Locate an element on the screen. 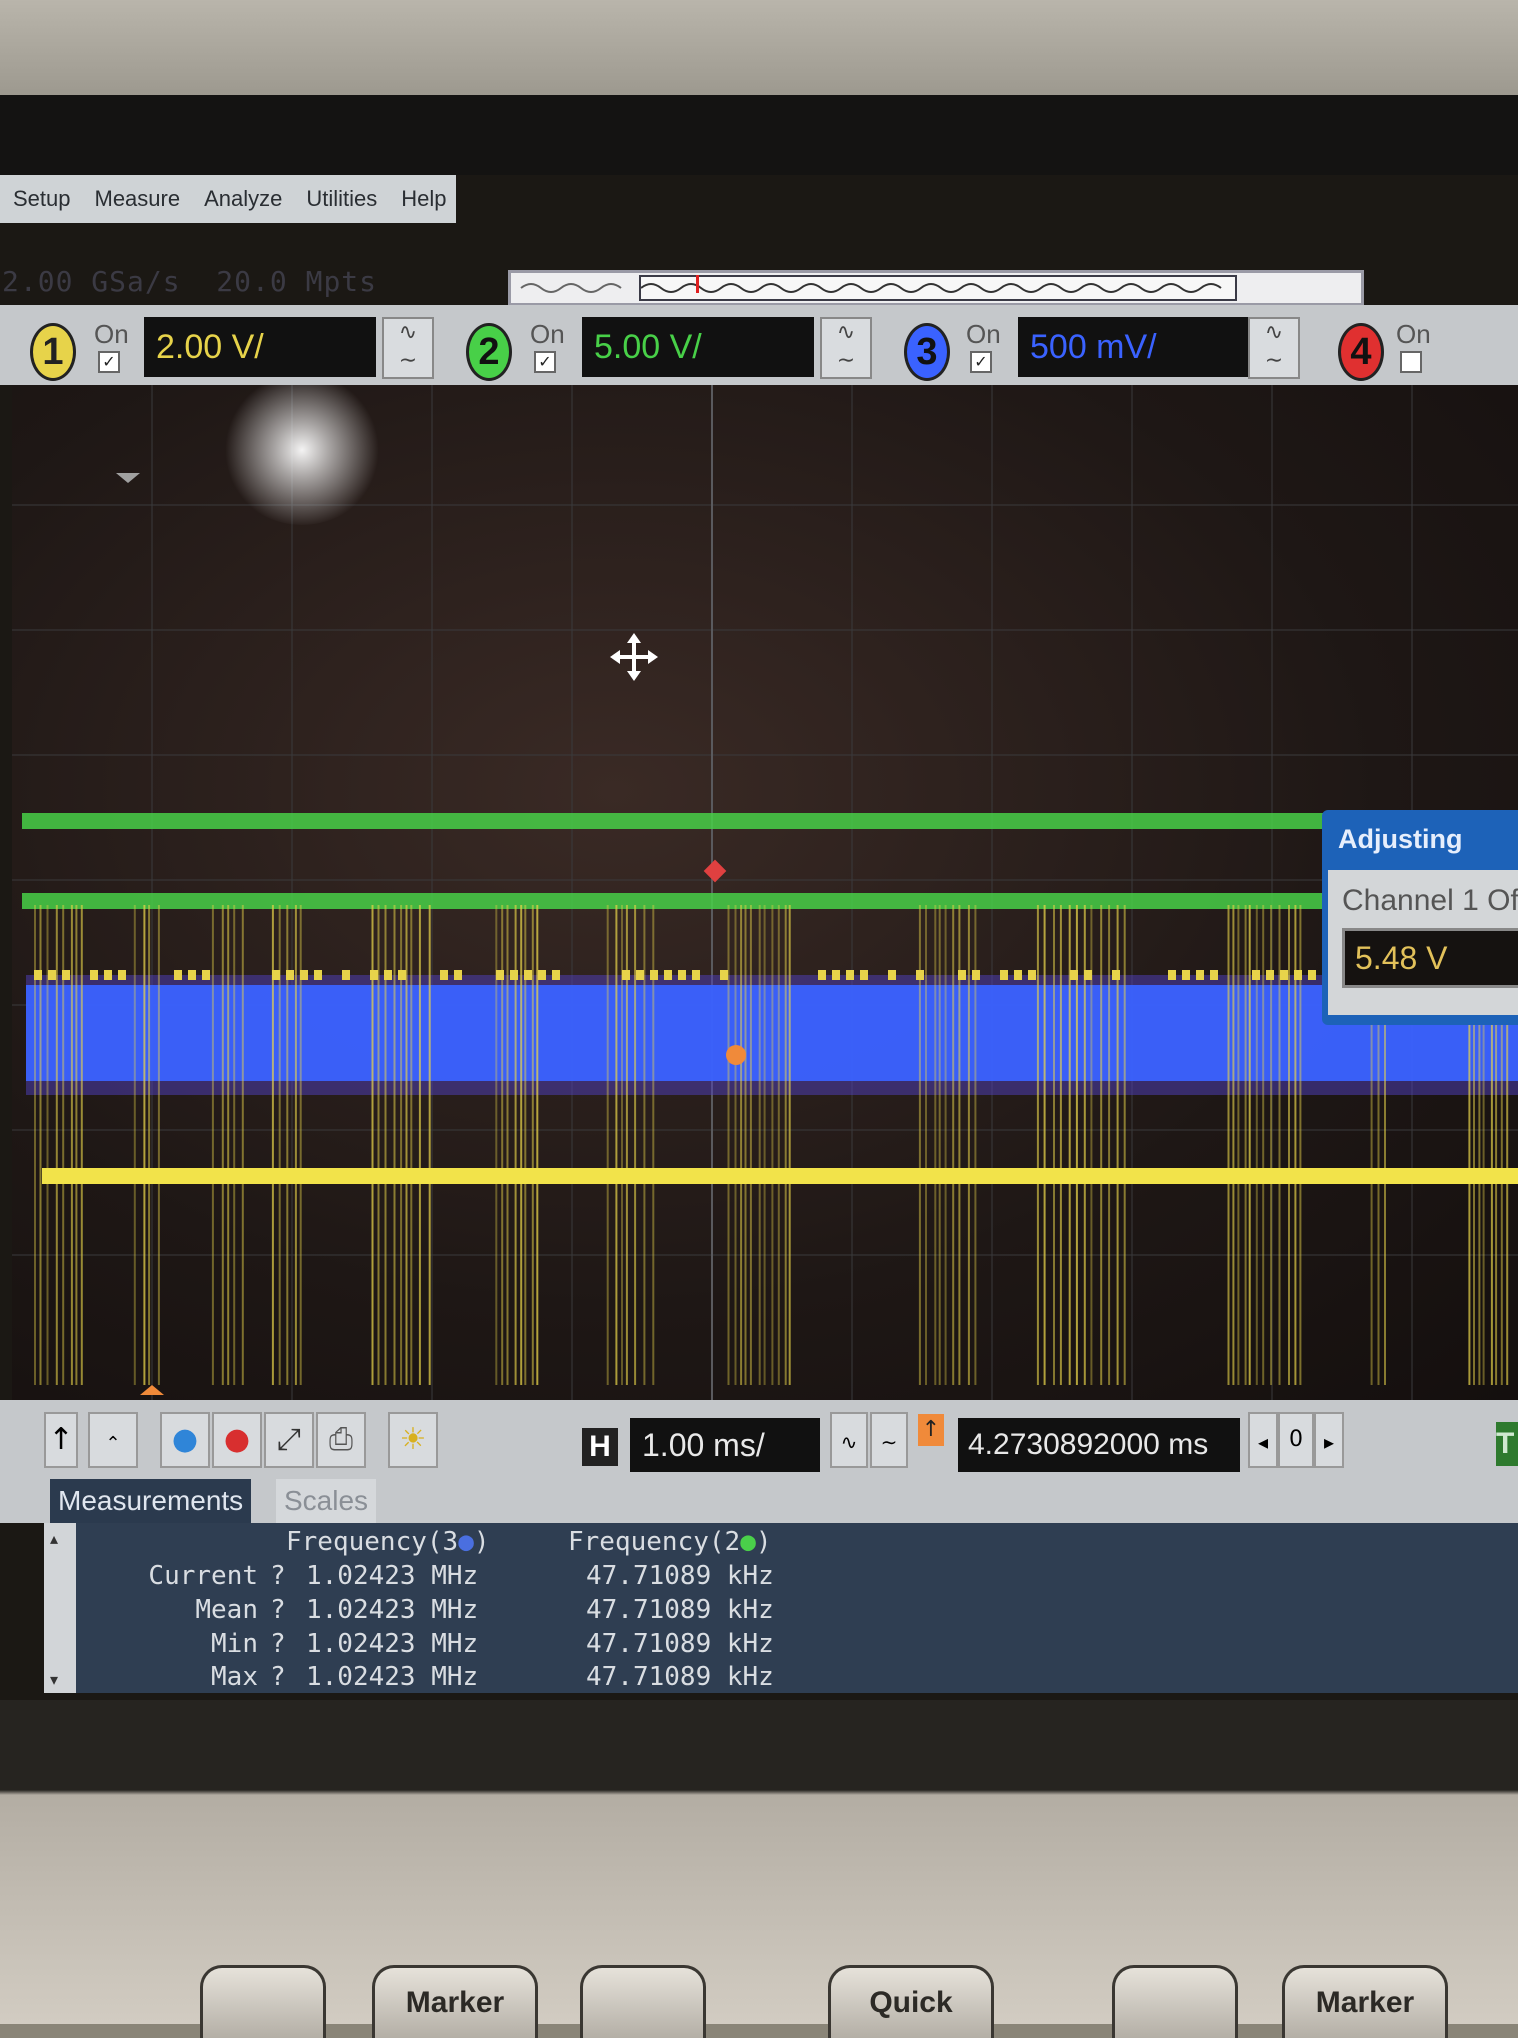 The height and width of the screenshot is (2038, 1518). channel-1-scale: 2.00 V/ is located at coordinates (260, 347).